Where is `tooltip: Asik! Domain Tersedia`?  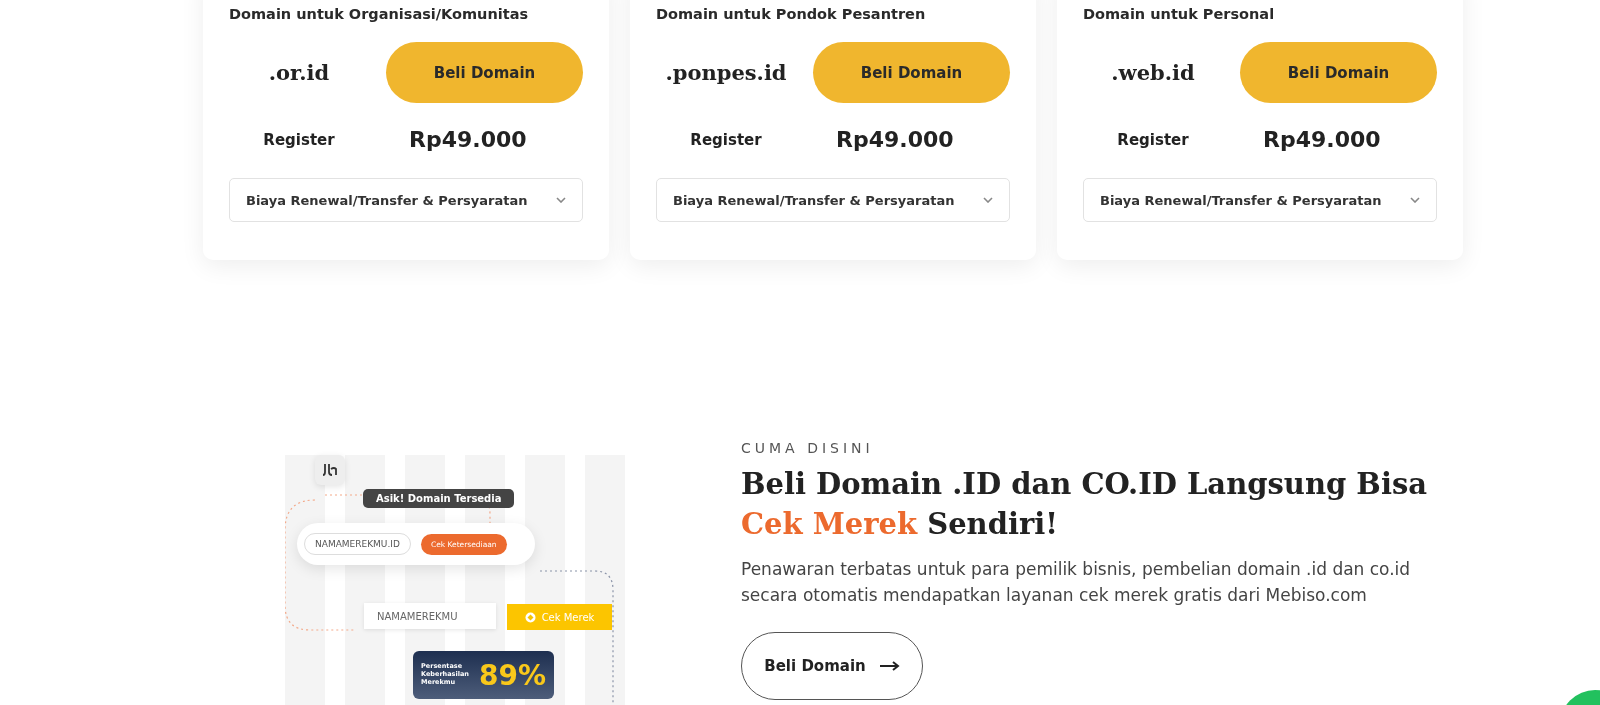 tooltip: Asik! Domain Tersedia is located at coordinates (439, 498).